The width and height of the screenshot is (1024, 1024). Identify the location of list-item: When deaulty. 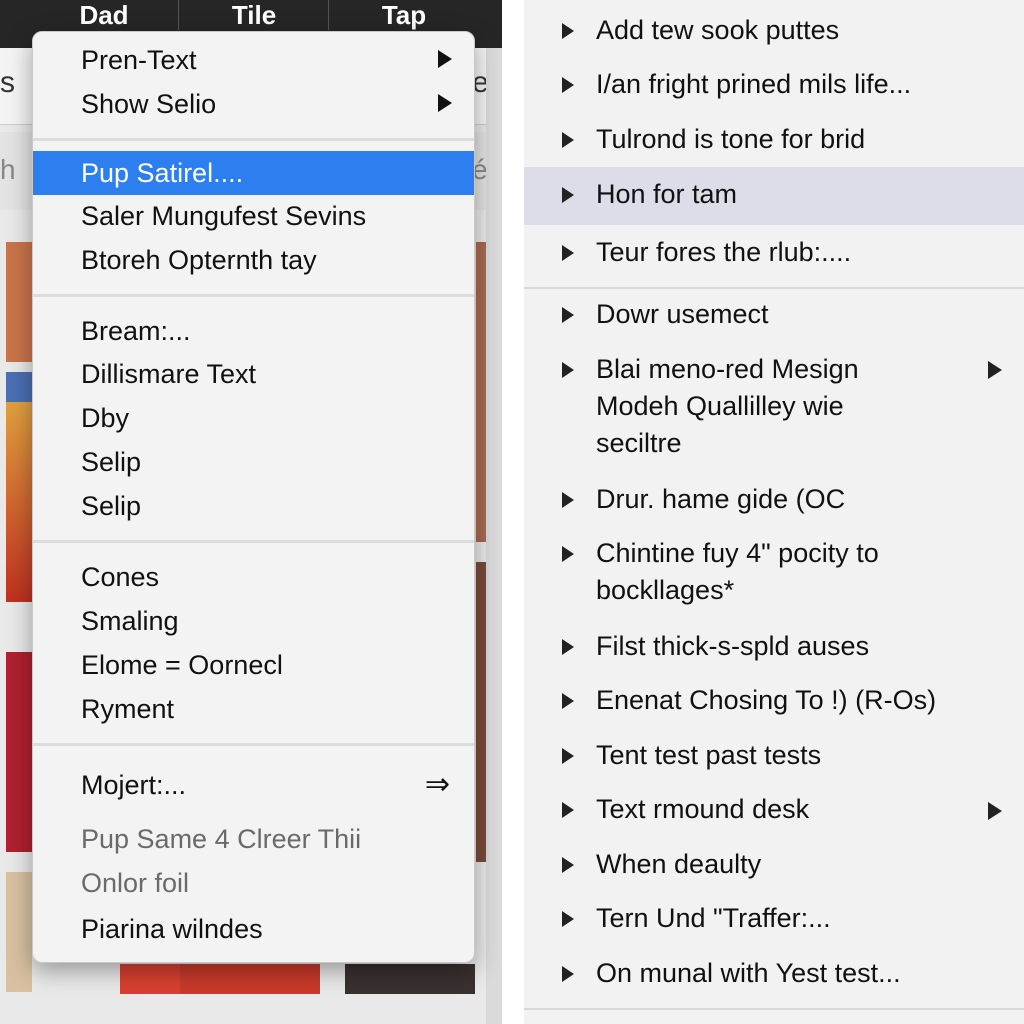
(774, 866).